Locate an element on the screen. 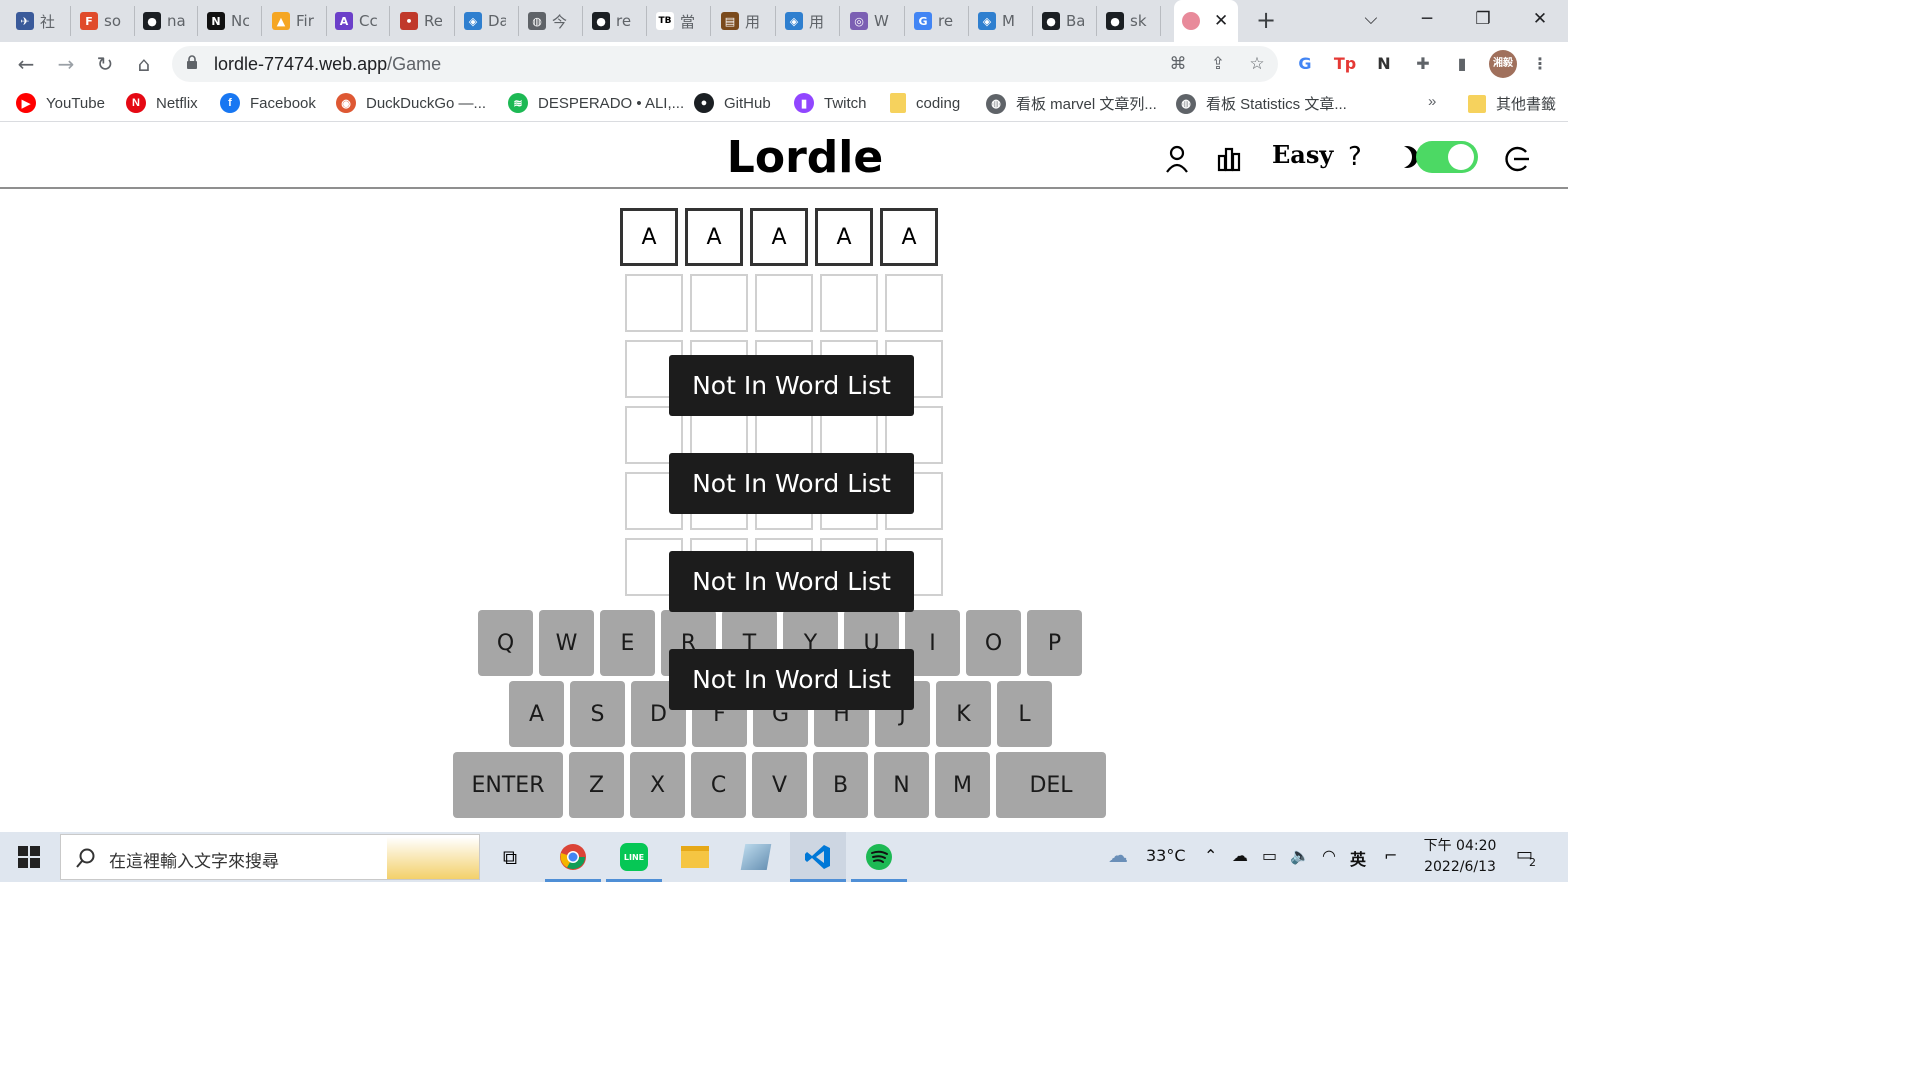 This screenshot has height=1080, width=1920. browser-tab: Gre is located at coordinates (937, 21).